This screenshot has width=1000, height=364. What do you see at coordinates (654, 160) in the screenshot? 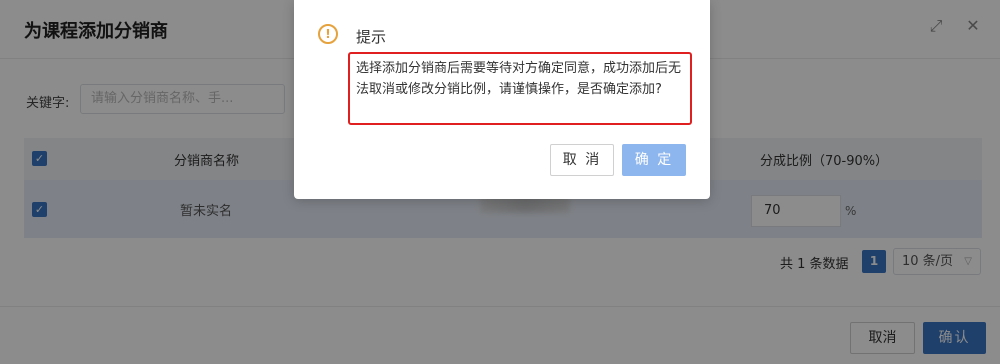
I see `messagebox-confirm-button: 确 定` at bounding box center [654, 160].